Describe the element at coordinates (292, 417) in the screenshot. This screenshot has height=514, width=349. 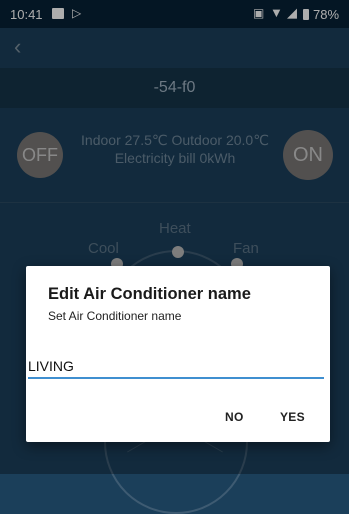
I see `yes-button: YES` at that location.